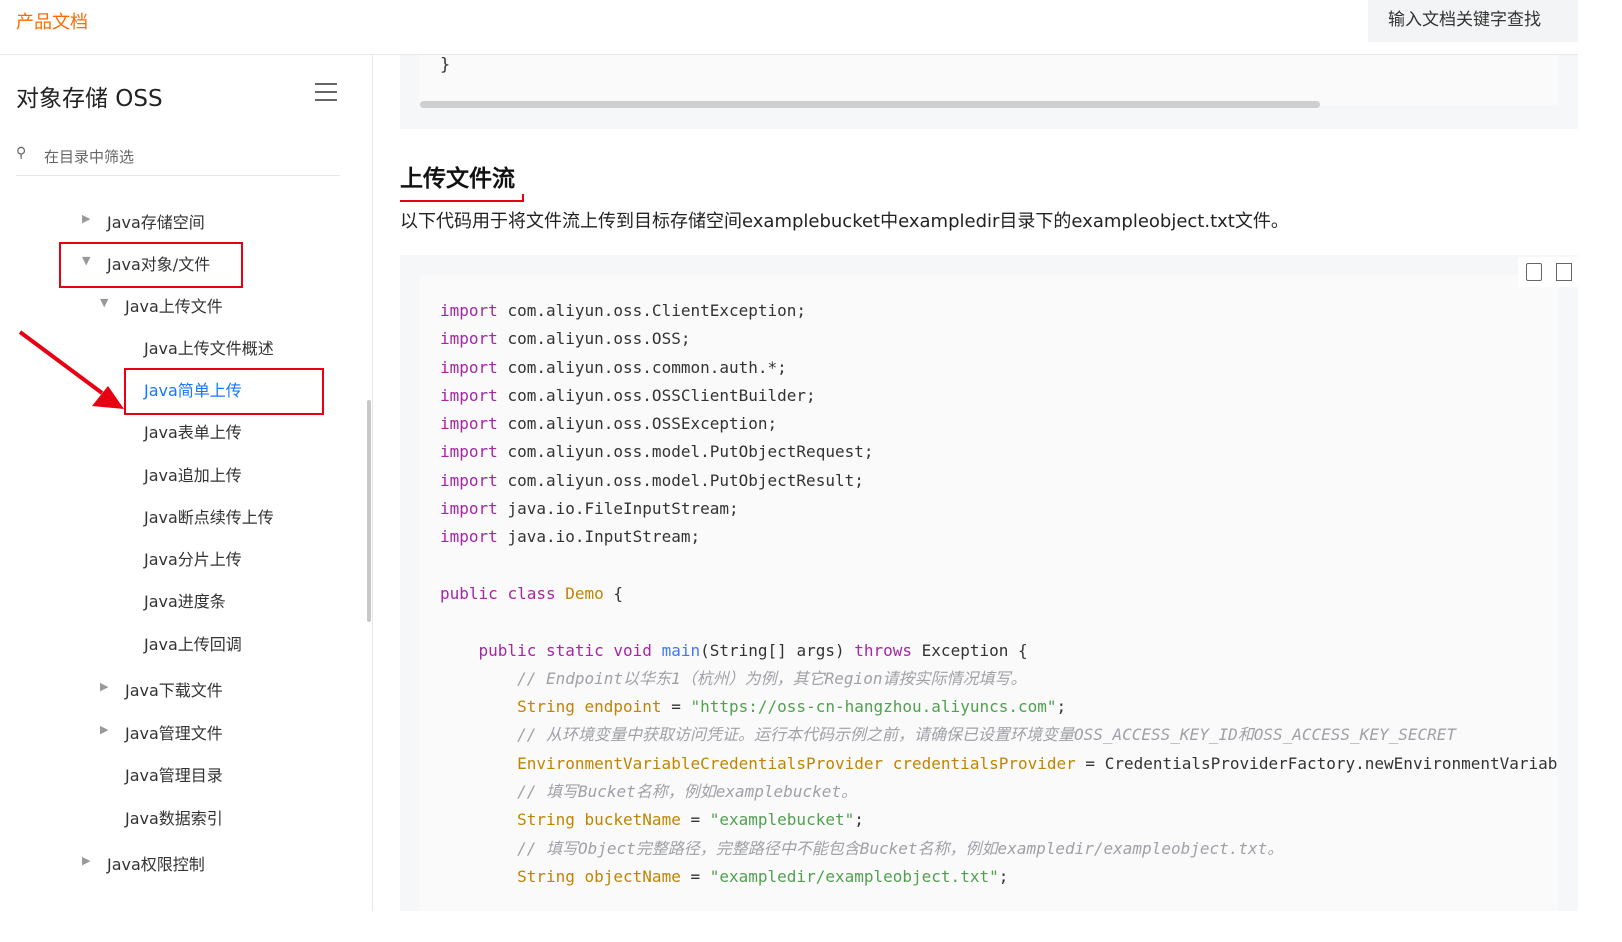 The image size is (1622, 942). Describe the element at coordinates (1564, 272) in the screenshot. I see `copy-icon` at that location.